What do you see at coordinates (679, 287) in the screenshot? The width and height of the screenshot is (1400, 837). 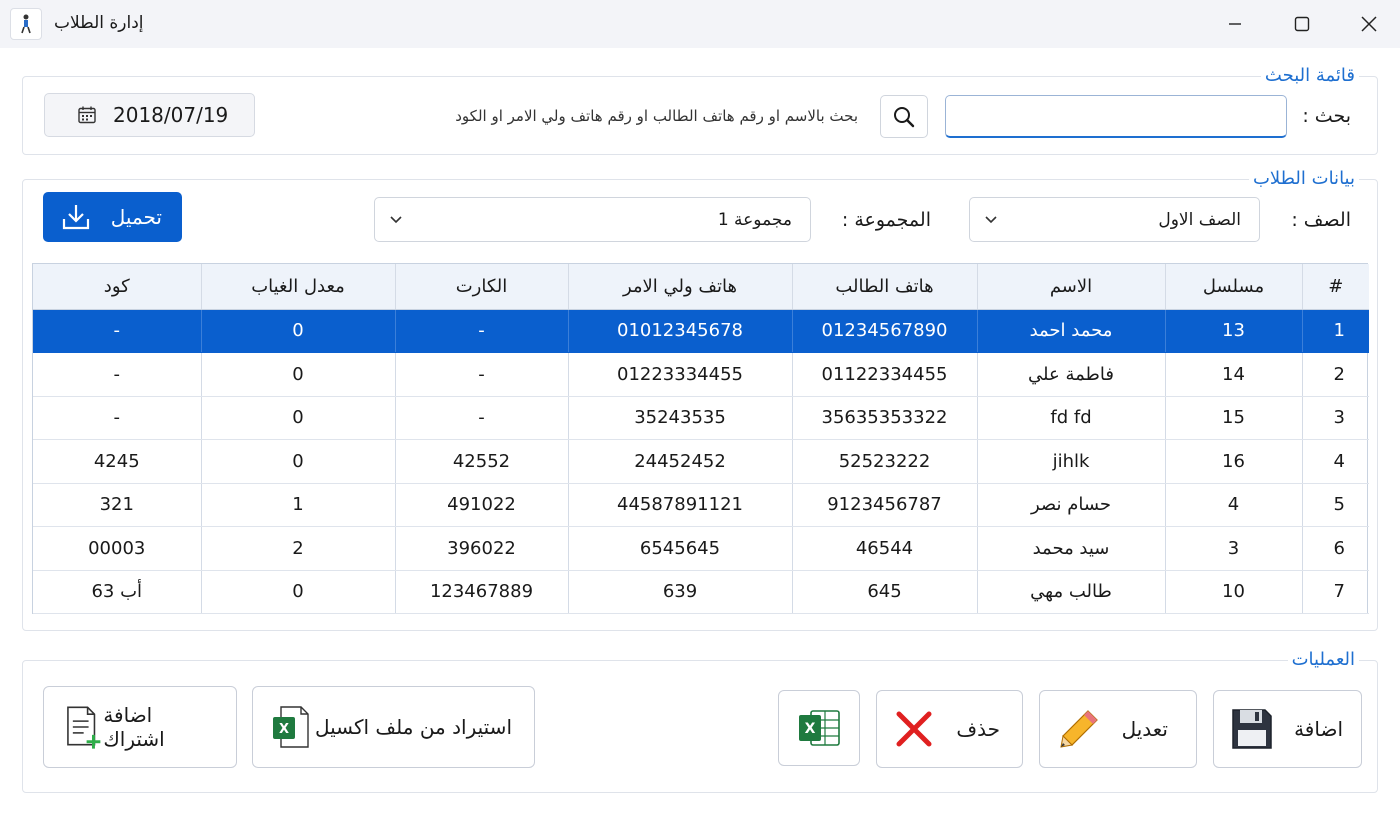 I see `column-header: هاتف ولي الامر` at bounding box center [679, 287].